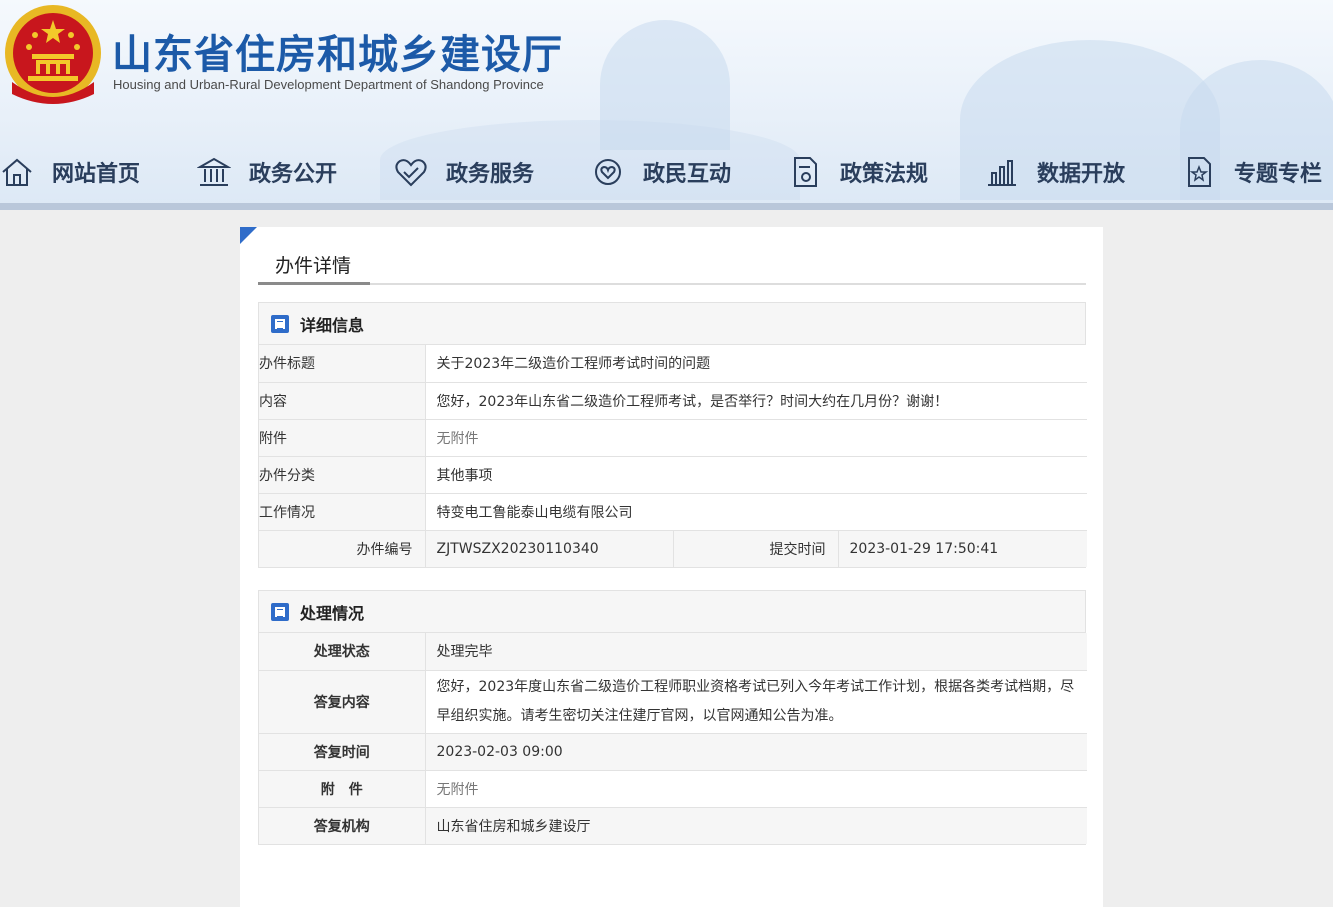 This screenshot has width=1333, height=907. What do you see at coordinates (1002, 173) in the screenshot?
I see `data-chart-icon` at bounding box center [1002, 173].